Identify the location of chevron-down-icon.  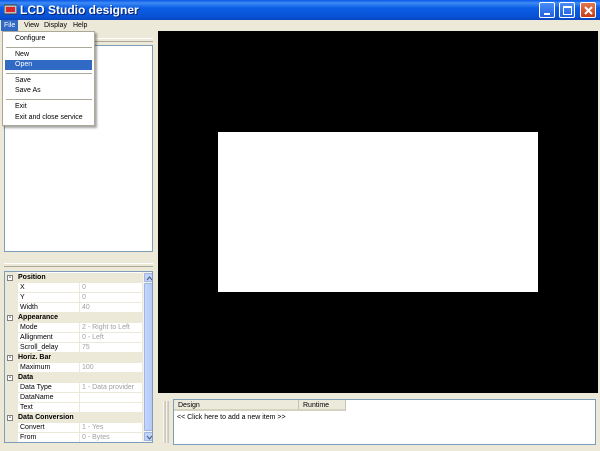
(149, 437).